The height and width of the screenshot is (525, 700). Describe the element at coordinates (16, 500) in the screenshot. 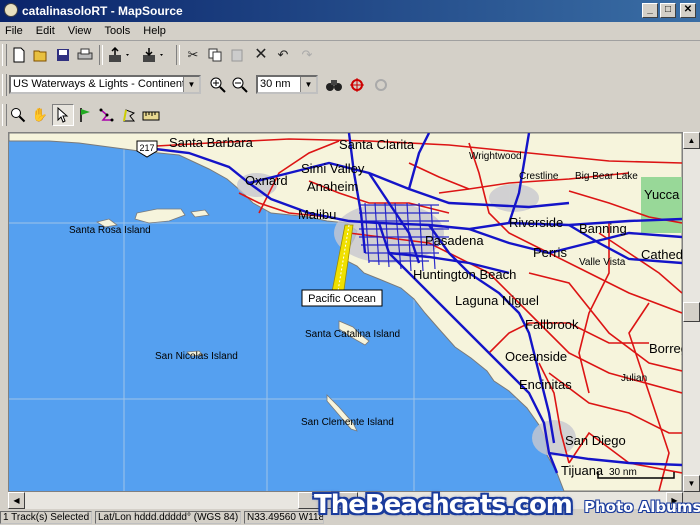

I see `scroll-left-icon: ◀` at that location.